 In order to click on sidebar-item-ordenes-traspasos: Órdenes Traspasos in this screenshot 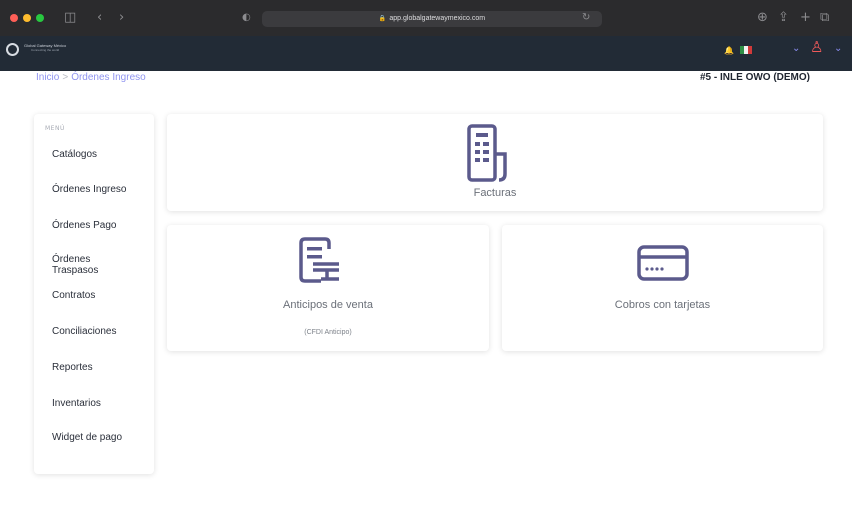, I will do `click(87, 265)`.